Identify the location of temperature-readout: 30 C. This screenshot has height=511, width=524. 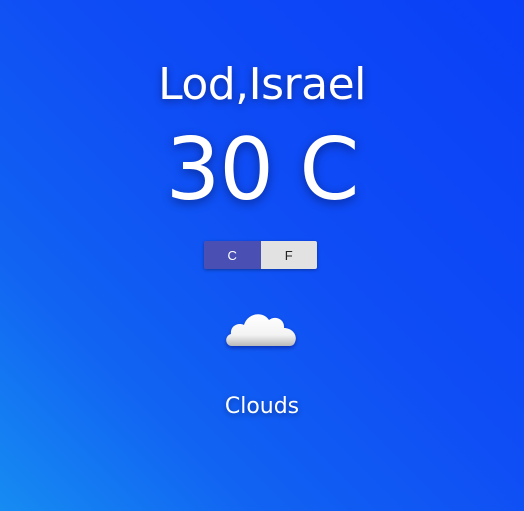
(262, 170).